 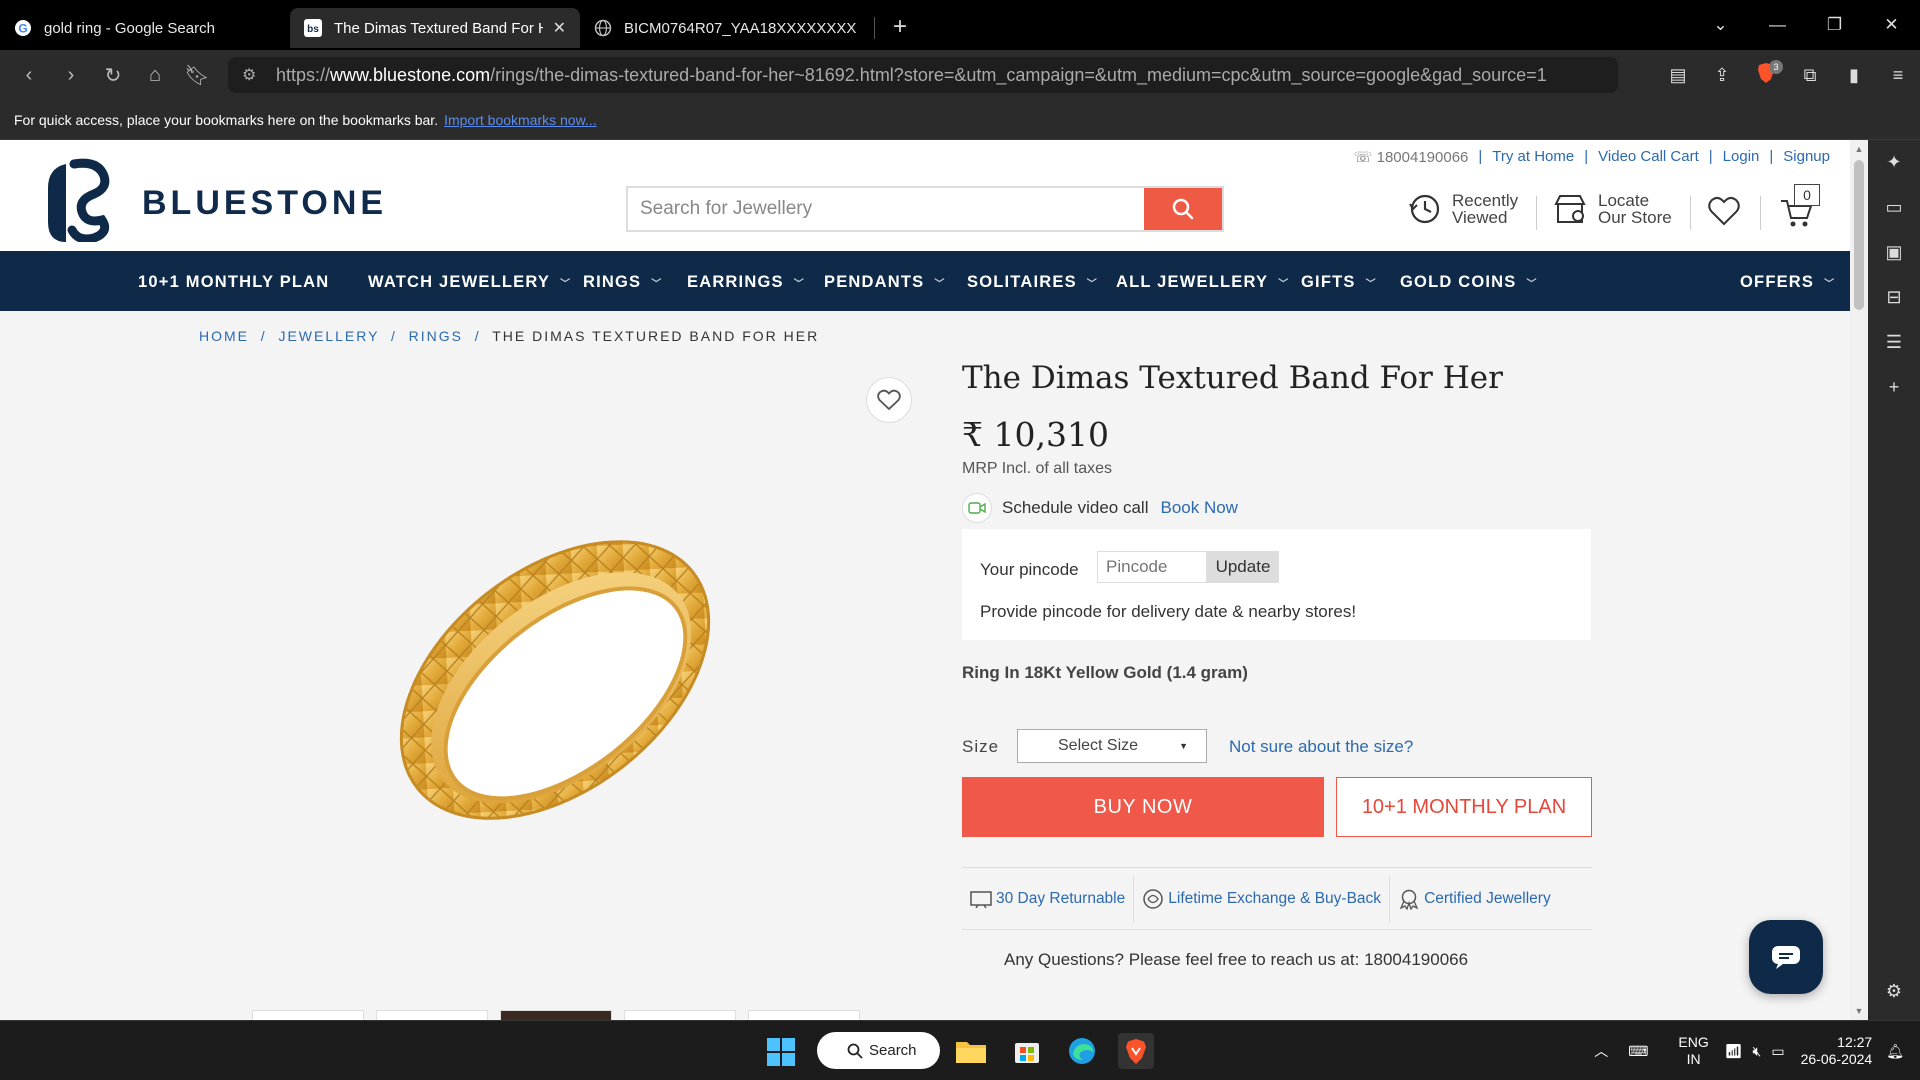 What do you see at coordinates (1082, 1051) in the screenshot?
I see `edge-browser-icon` at bounding box center [1082, 1051].